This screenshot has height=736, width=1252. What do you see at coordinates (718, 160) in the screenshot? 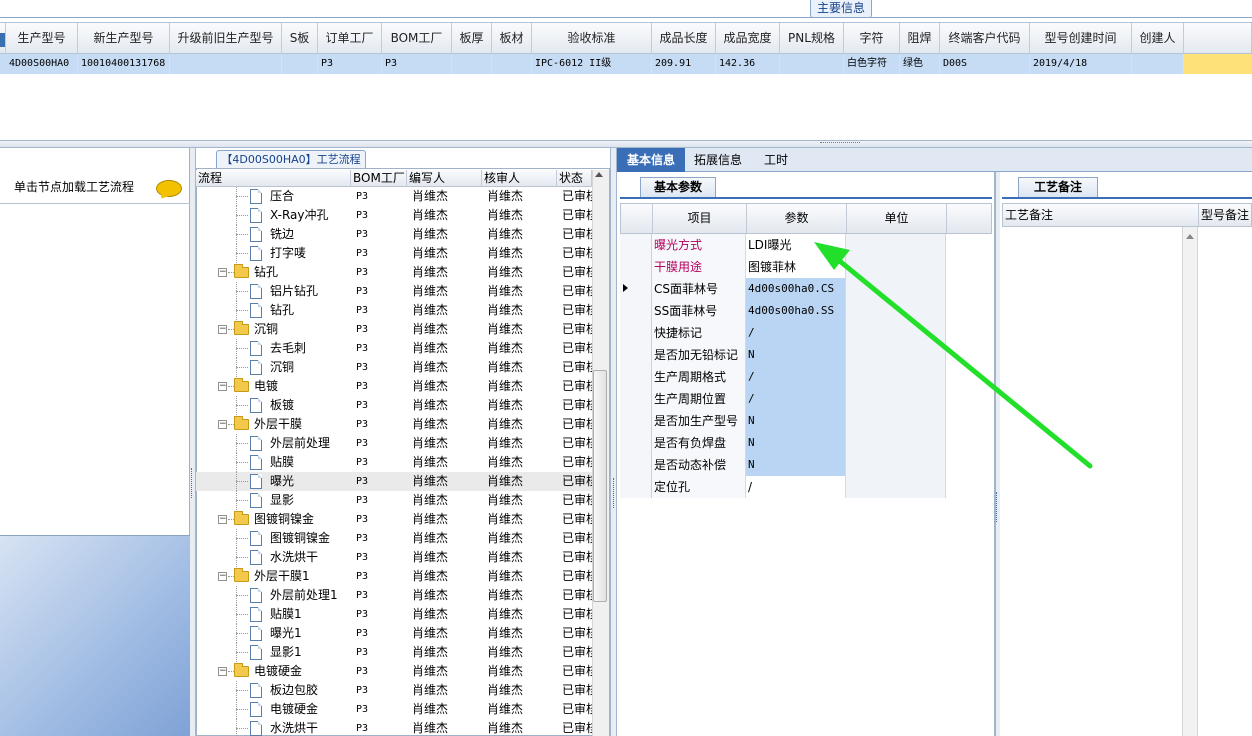
I see `tab-extended-info: 拓展信息` at bounding box center [718, 160].